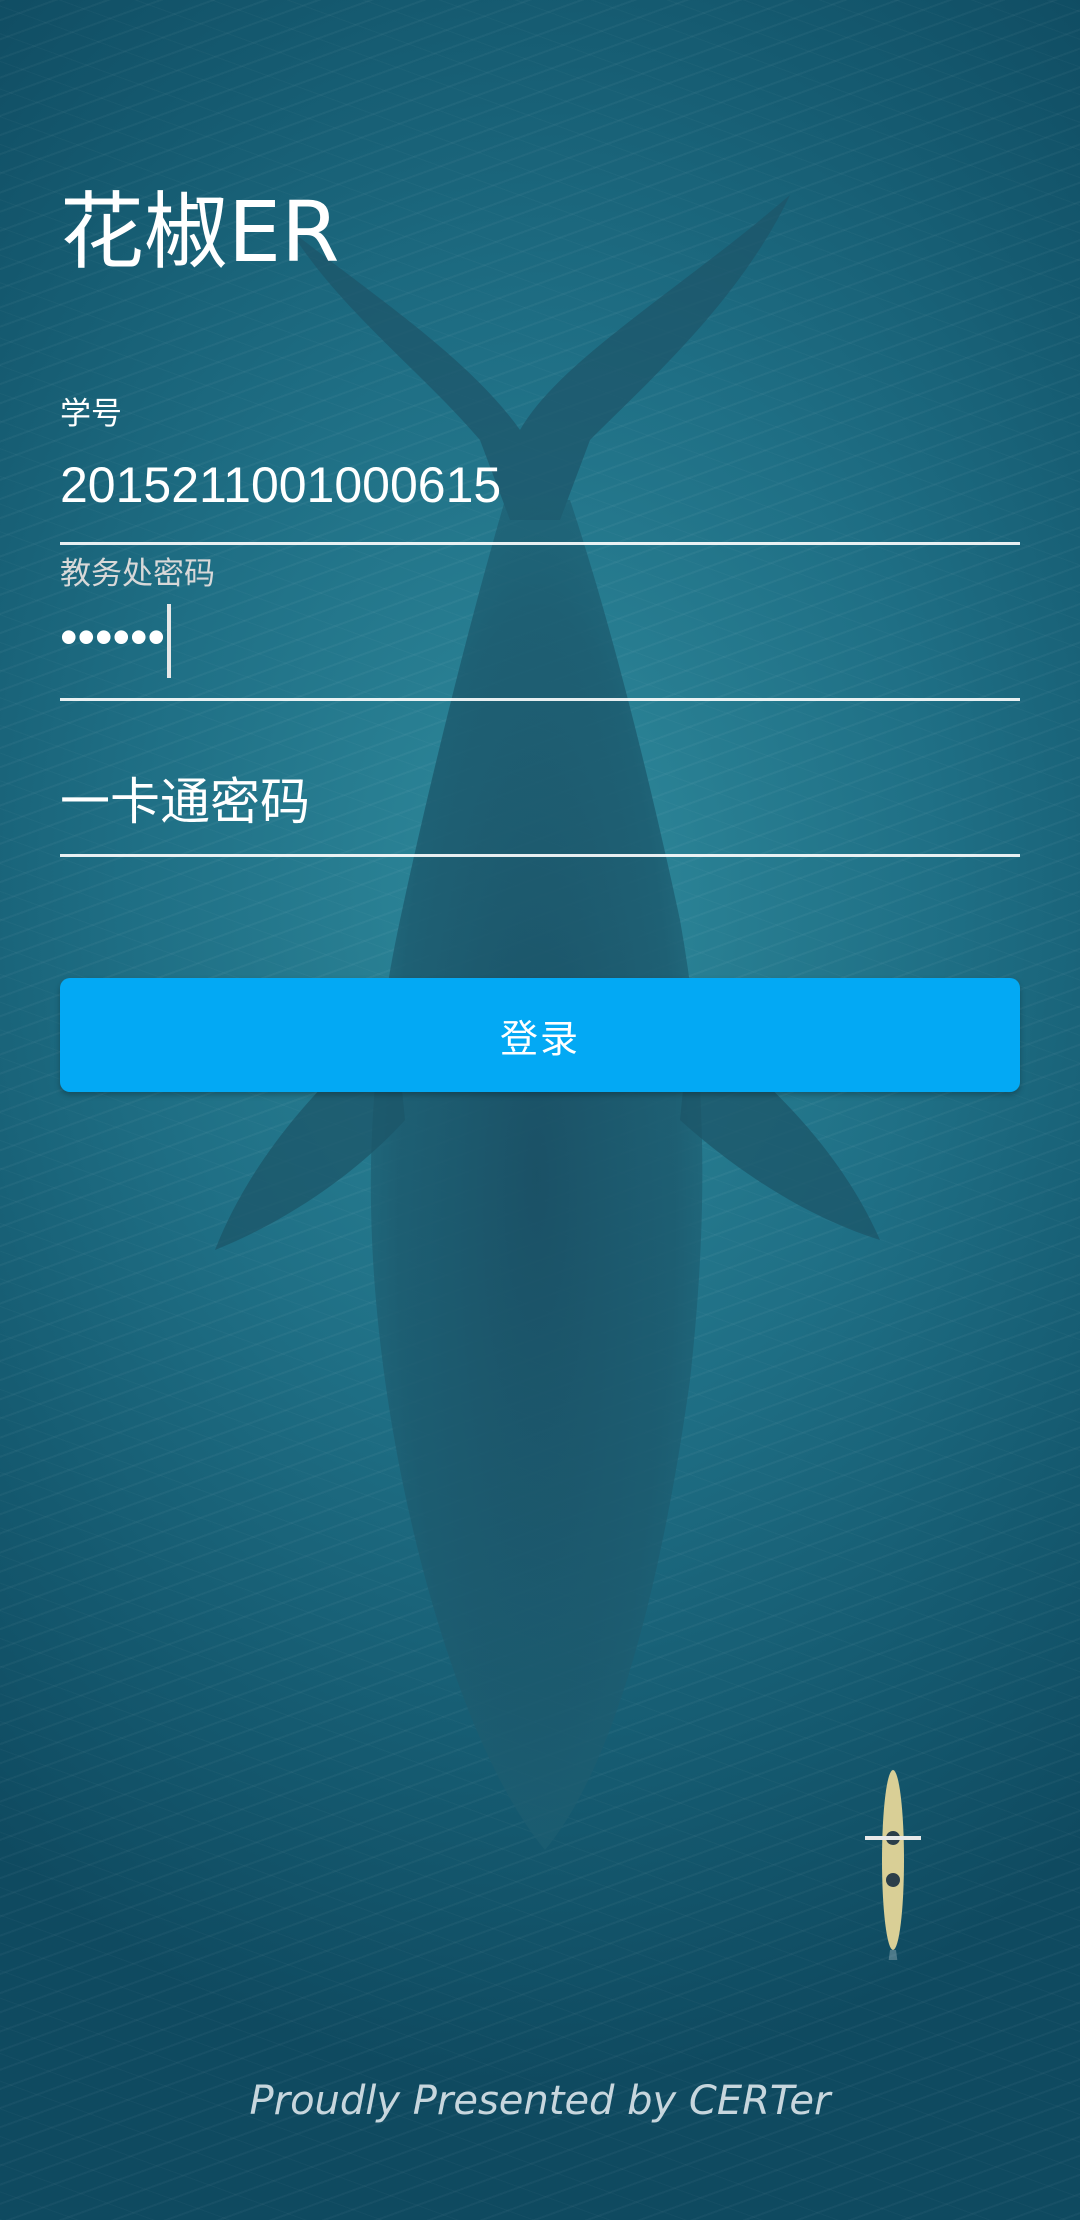 The image size is (1080, 2220). I want to click on card-password-field: 一卡通密码, so click(540, 778).